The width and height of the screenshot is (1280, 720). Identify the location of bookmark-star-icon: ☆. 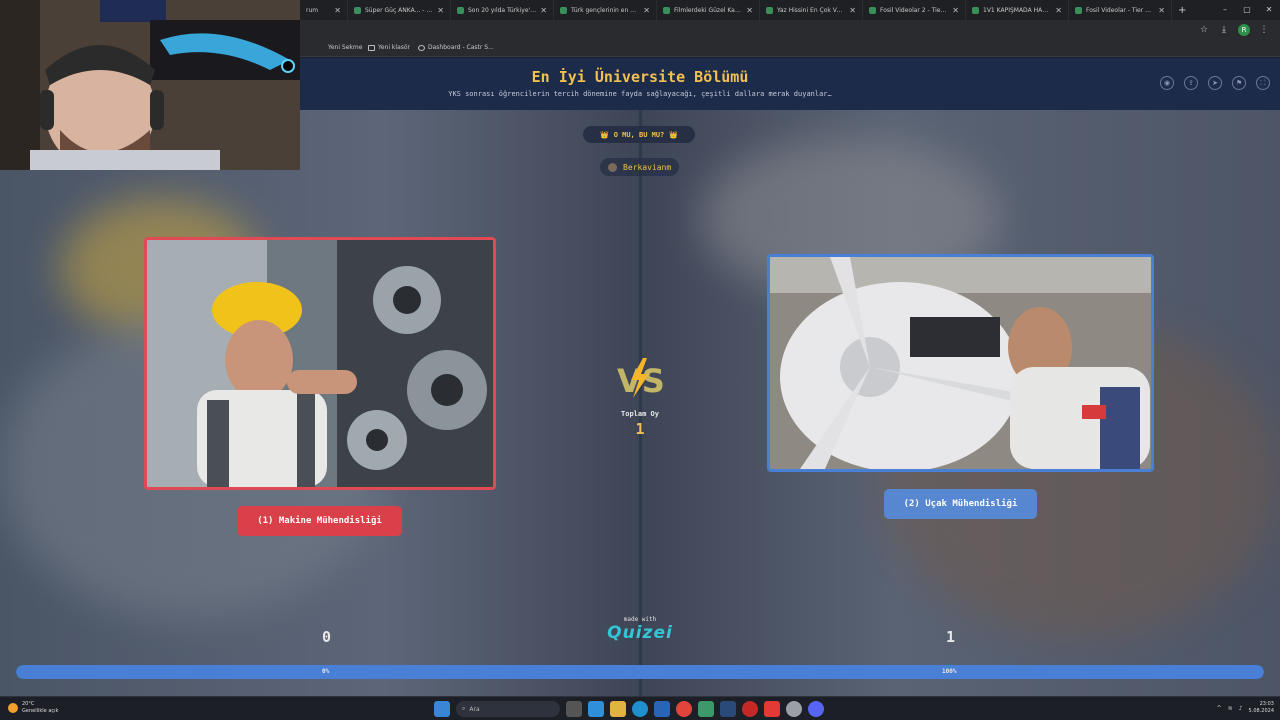
(1204, 30).